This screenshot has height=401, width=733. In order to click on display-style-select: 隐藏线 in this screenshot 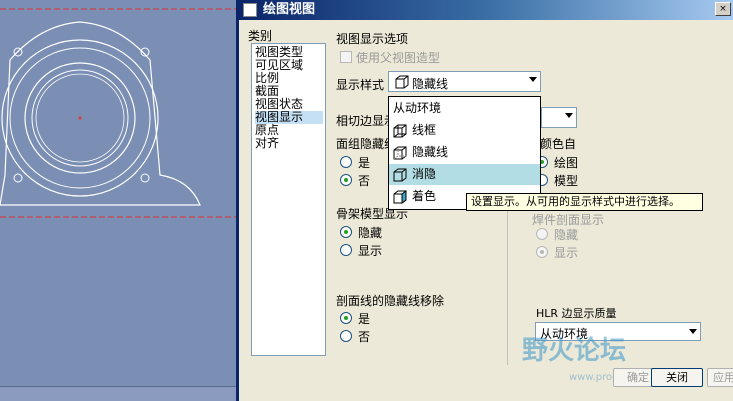, I will do `click(464, 81)`.